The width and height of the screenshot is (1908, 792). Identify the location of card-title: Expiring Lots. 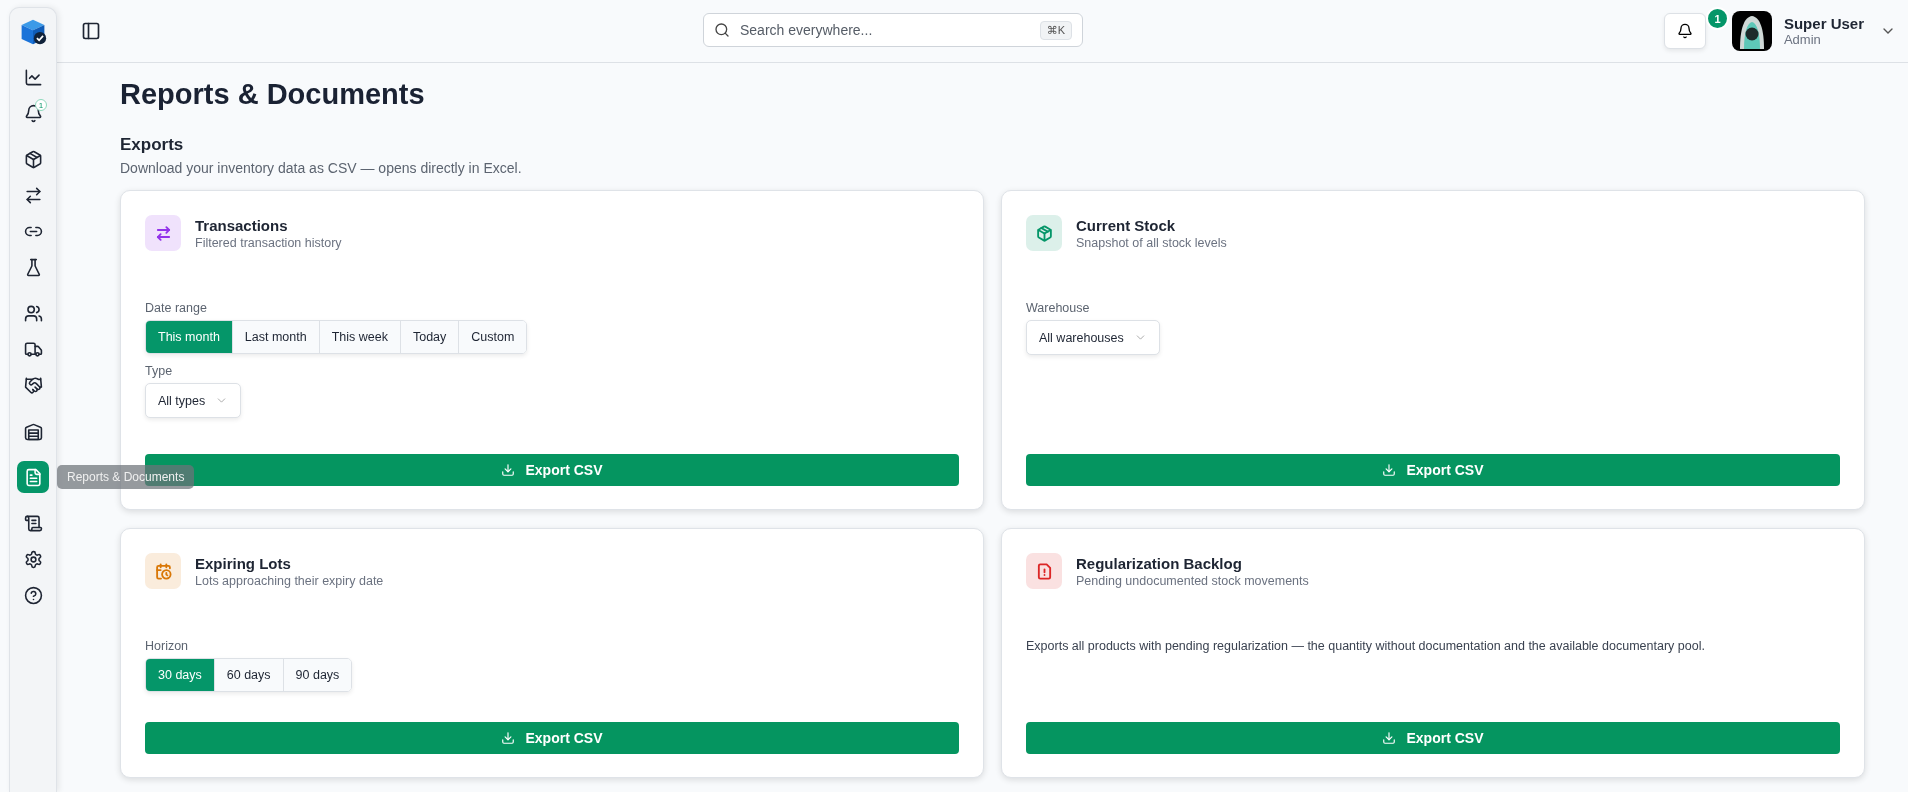
(243, 563).